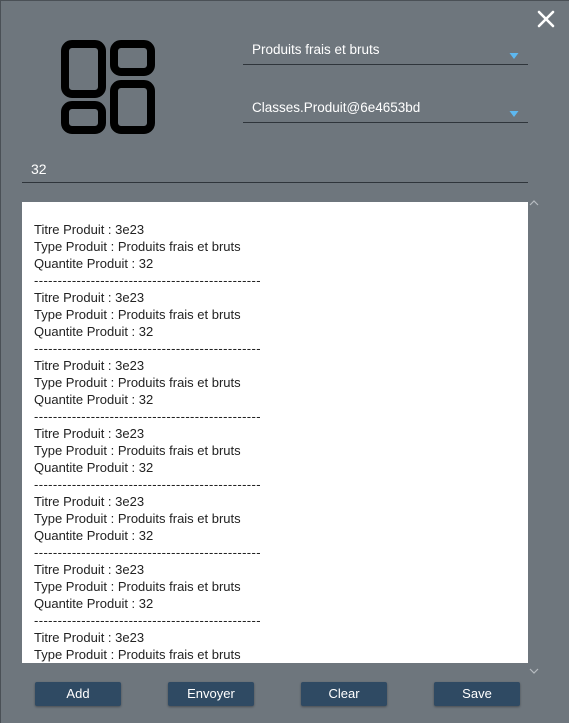  I want to click on window-top-edge, so click(284, 0).